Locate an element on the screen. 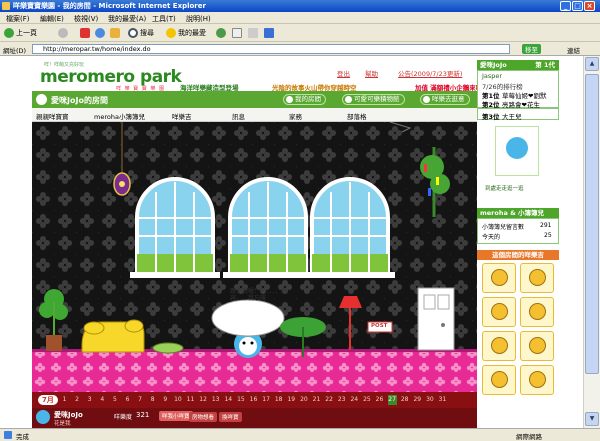  calendar-day: 15 is located at coordinates (240, 400).